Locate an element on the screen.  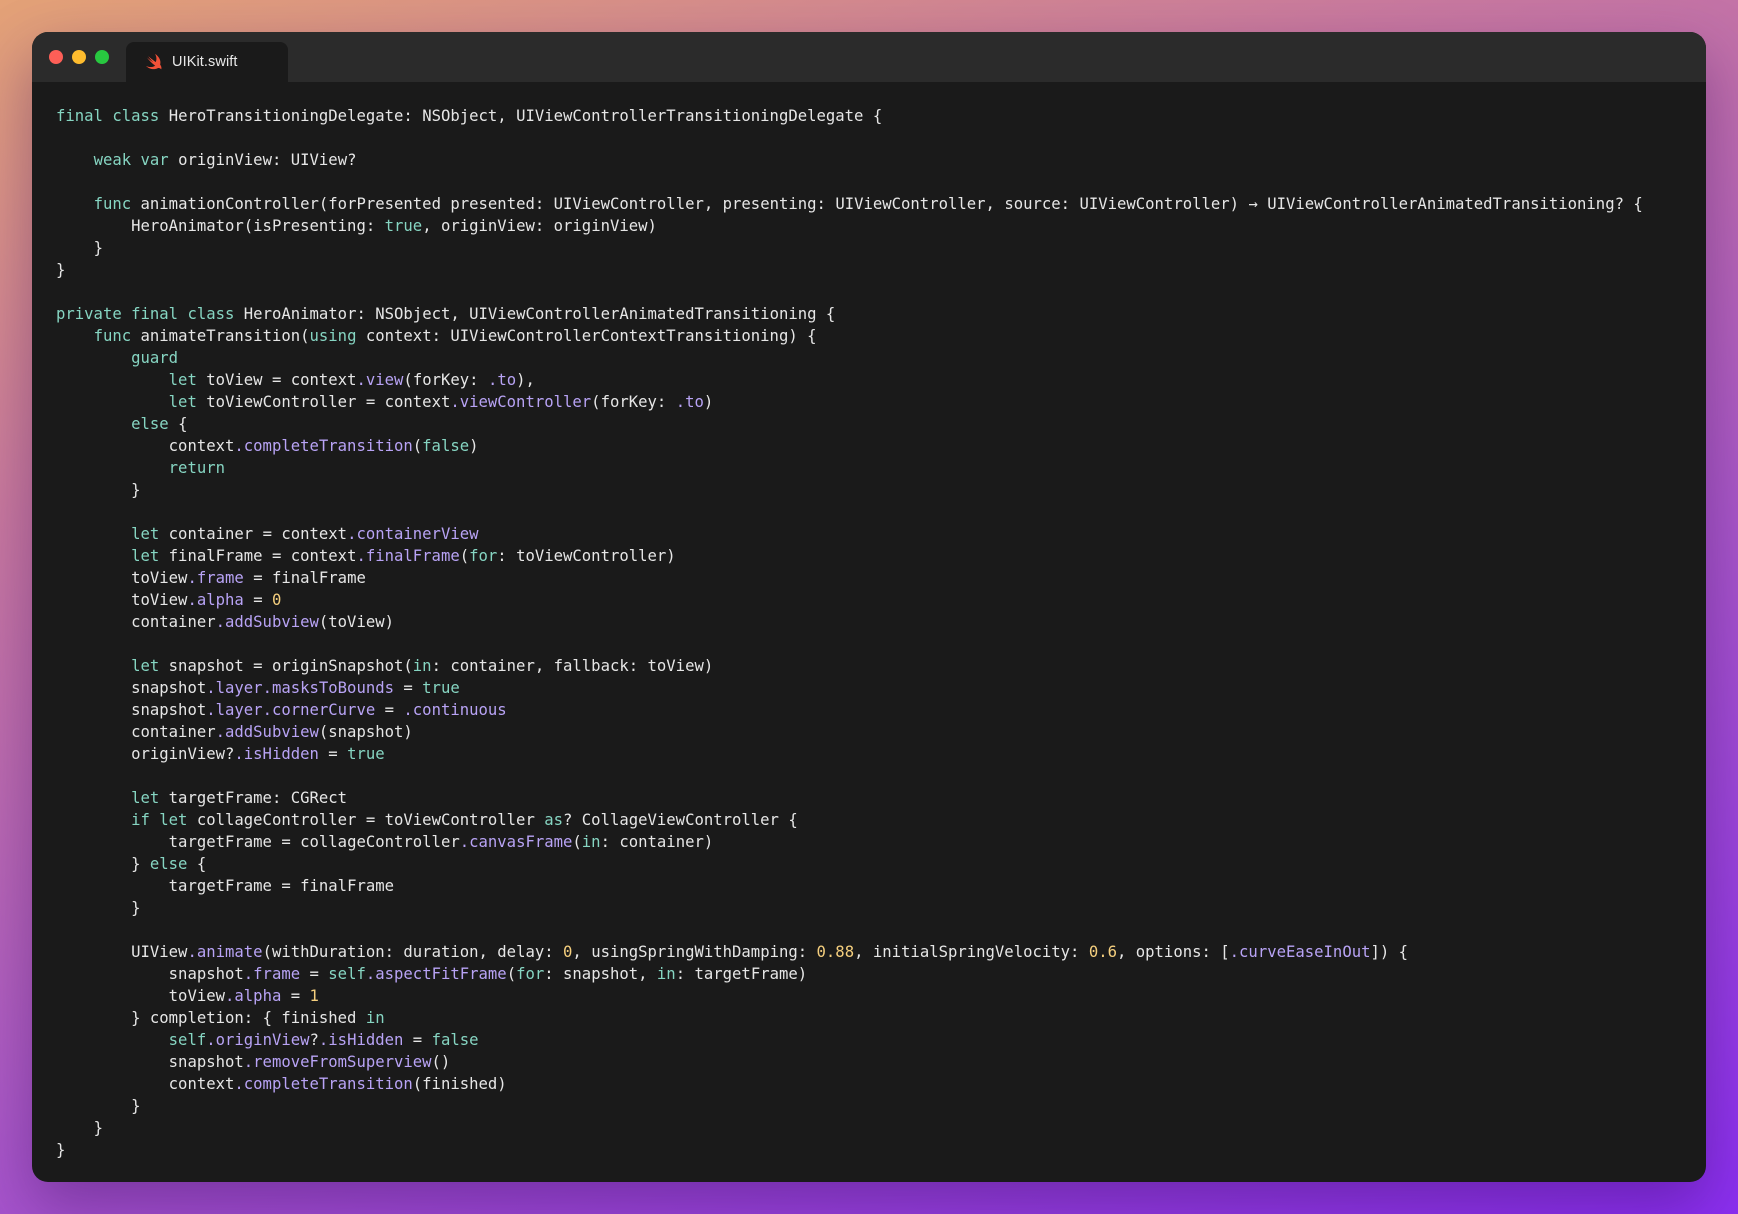
code-line: let container = context.containerView is located at coordinates (305, 534).